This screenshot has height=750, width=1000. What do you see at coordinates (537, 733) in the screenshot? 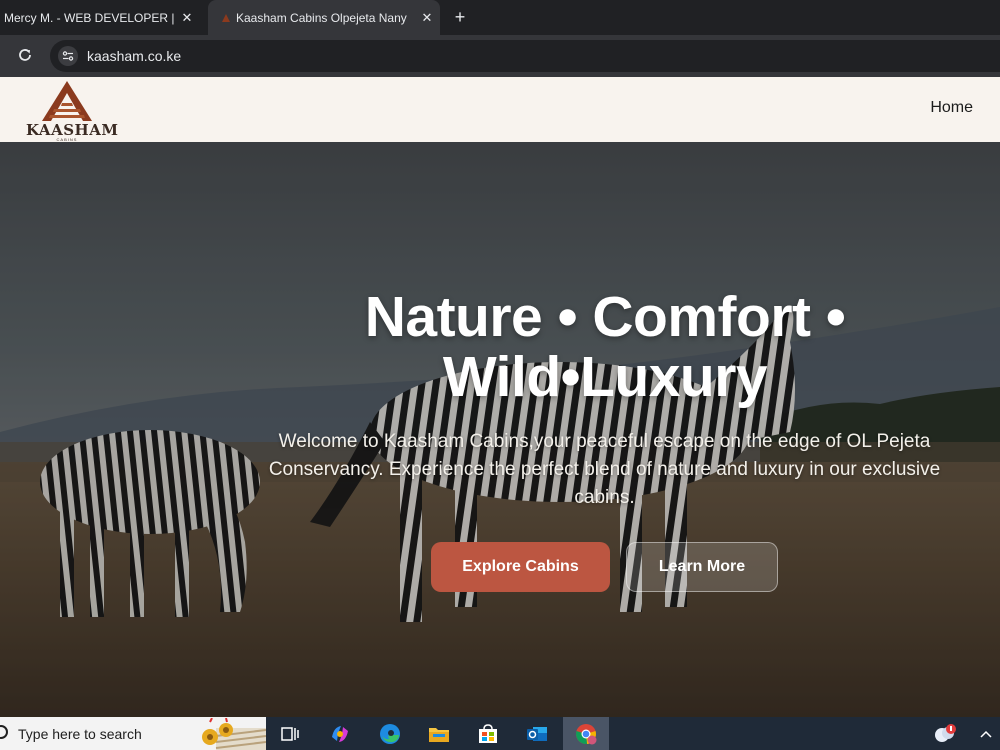
I see `outlook-icon` at bounding box center [537, 733].